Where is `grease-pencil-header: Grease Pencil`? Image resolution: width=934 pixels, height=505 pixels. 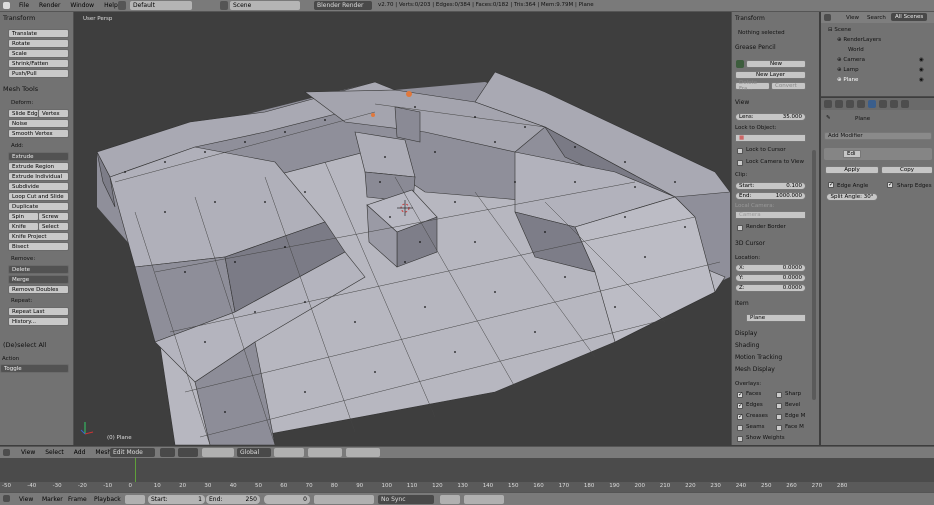 grease-pencil-header: Grease Pencil is located at coordinates (755, 47).